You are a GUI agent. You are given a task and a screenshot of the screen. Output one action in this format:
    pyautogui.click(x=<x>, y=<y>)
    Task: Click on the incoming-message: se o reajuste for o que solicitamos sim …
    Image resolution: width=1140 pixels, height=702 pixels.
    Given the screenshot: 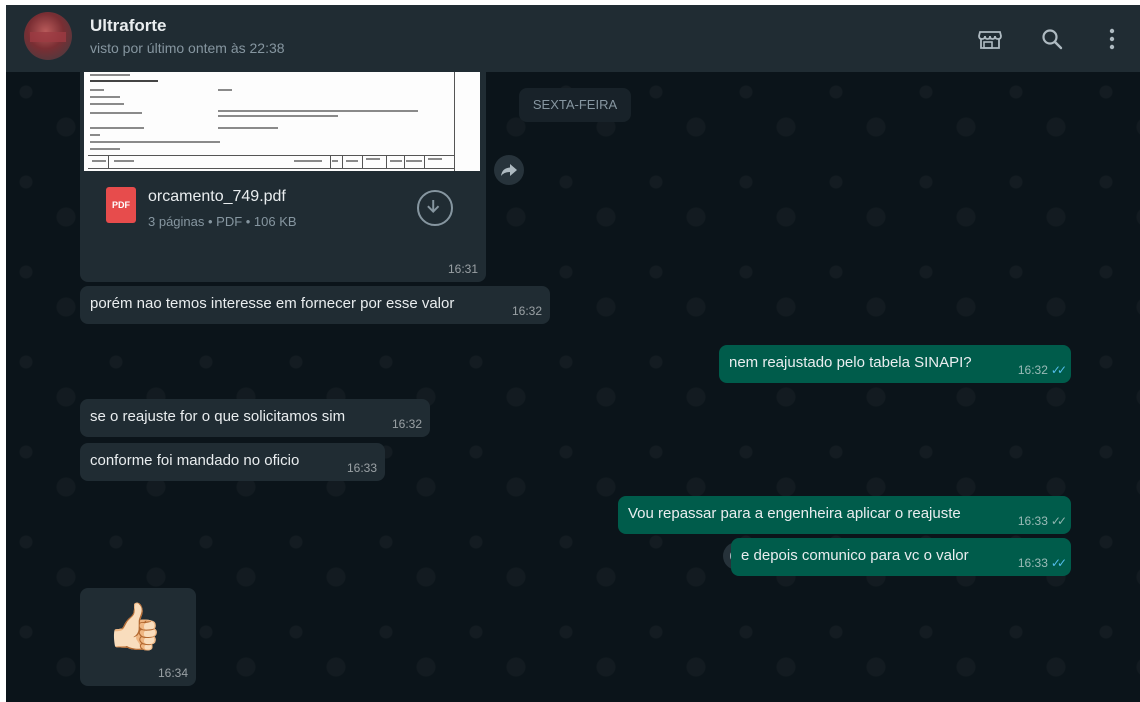 What is the action you would take?
    pyautogui.click(x=255, y=418)
    